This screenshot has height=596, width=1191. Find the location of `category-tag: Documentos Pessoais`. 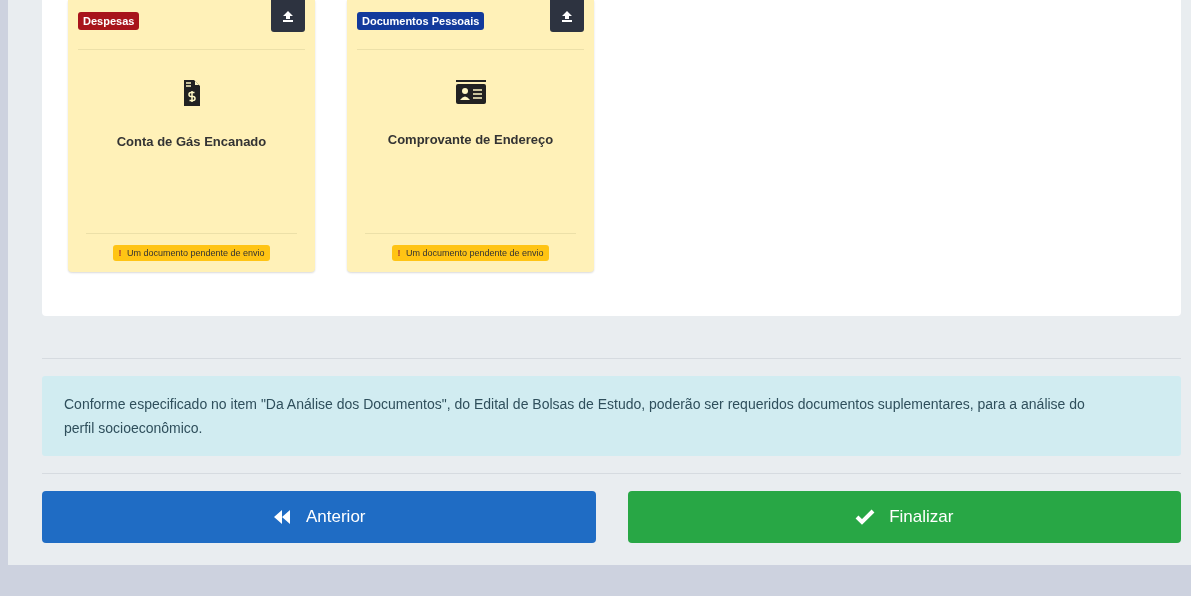

category-tag: Documentos Pessoais is located at coordinates (421, 21).